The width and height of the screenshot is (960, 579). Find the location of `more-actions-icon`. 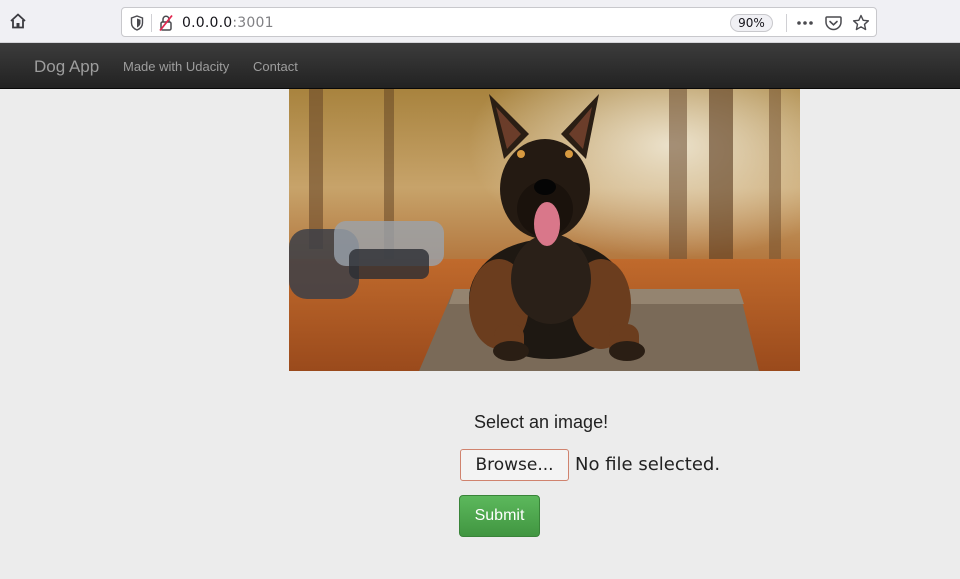

more-actions-icon is located at coordinates (805, 23).